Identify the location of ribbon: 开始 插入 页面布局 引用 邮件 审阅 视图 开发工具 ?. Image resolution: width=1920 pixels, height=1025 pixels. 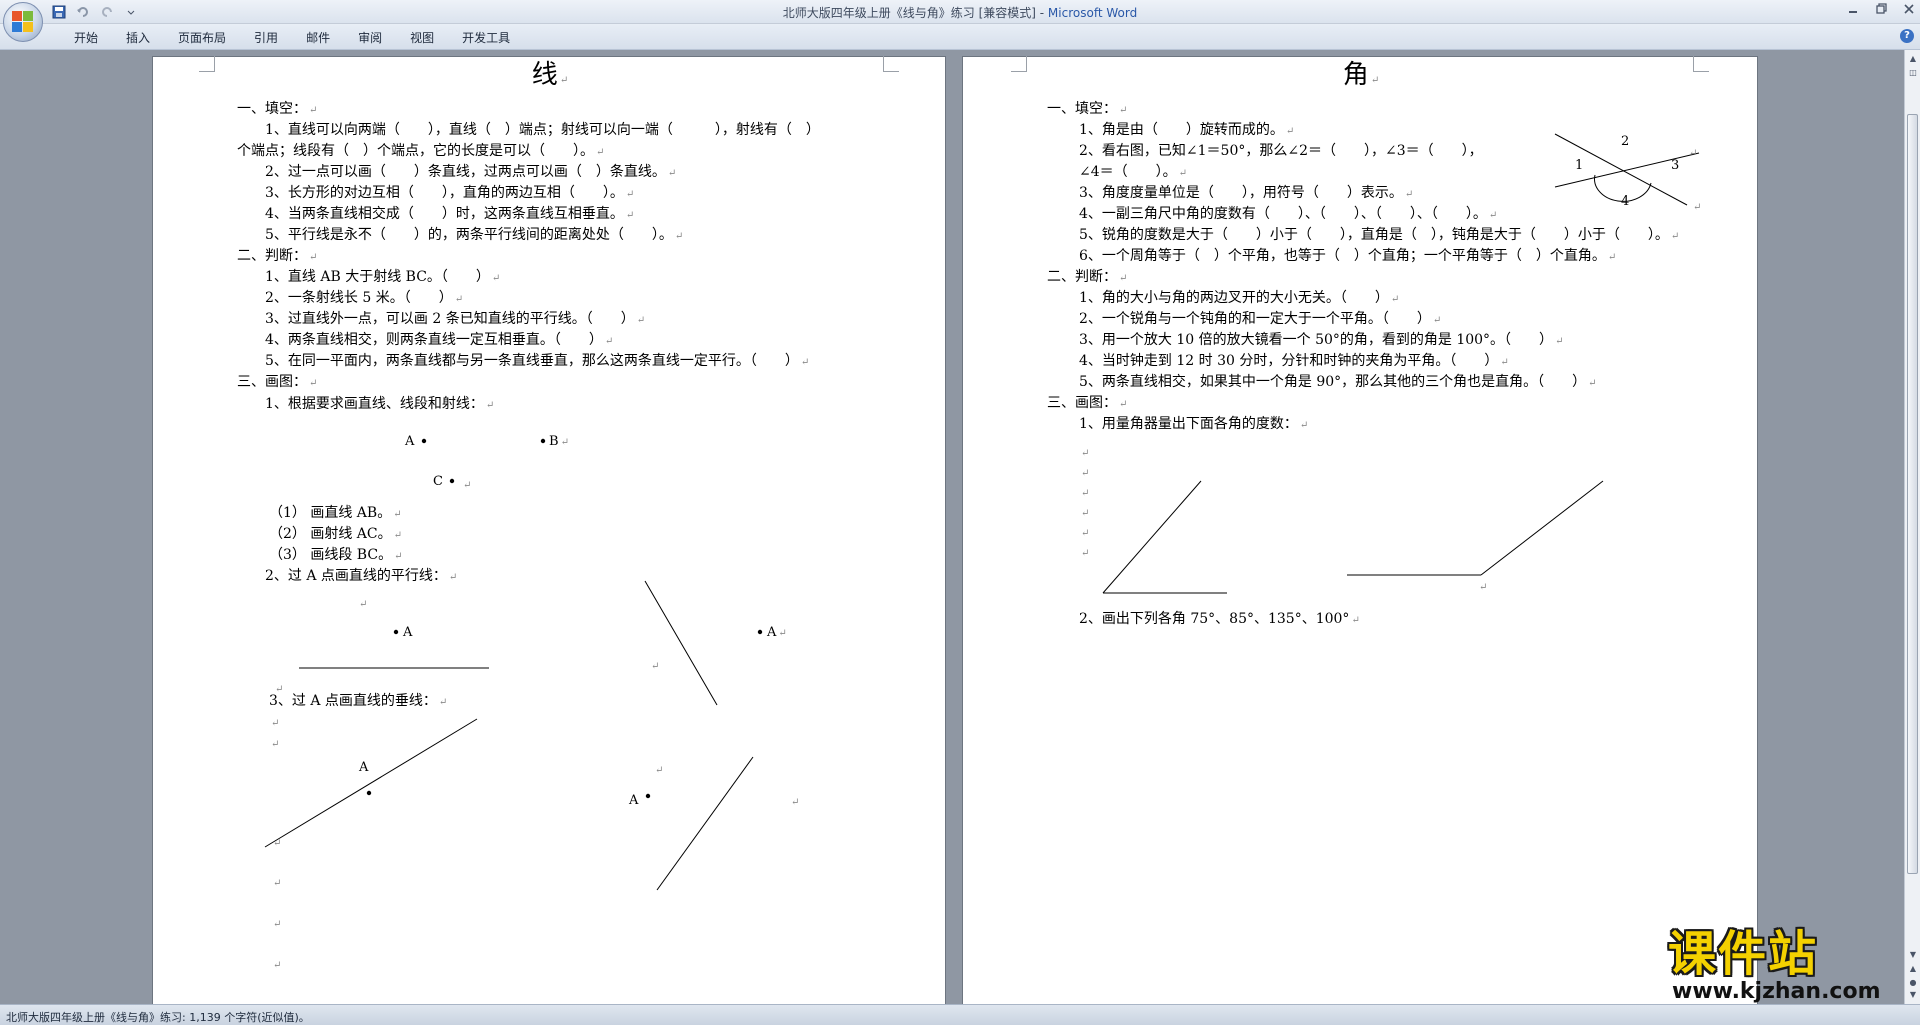
(960, 37).